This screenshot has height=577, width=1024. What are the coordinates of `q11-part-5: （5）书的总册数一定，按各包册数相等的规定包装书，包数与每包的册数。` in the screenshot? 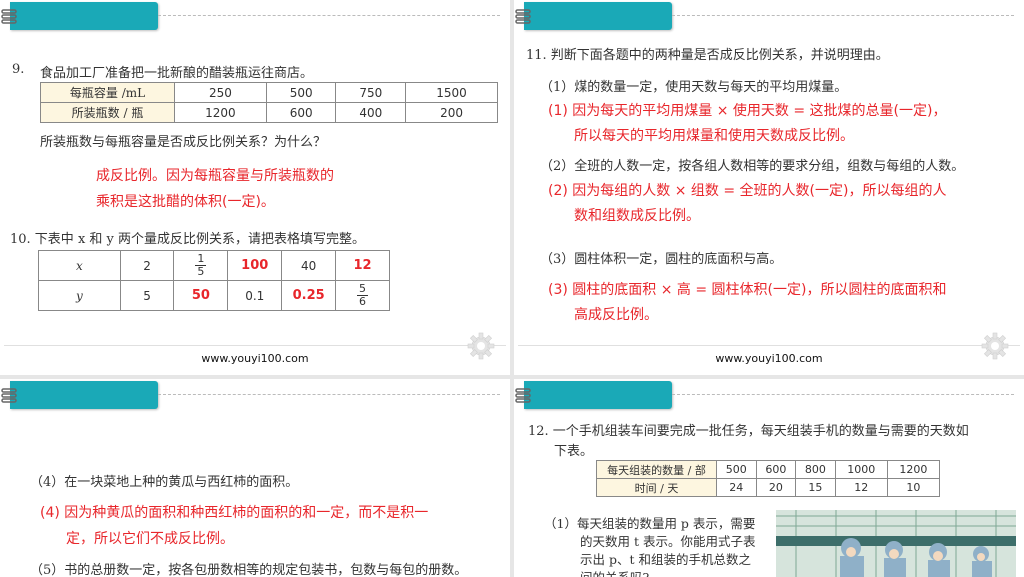 It's located at (249, 570).